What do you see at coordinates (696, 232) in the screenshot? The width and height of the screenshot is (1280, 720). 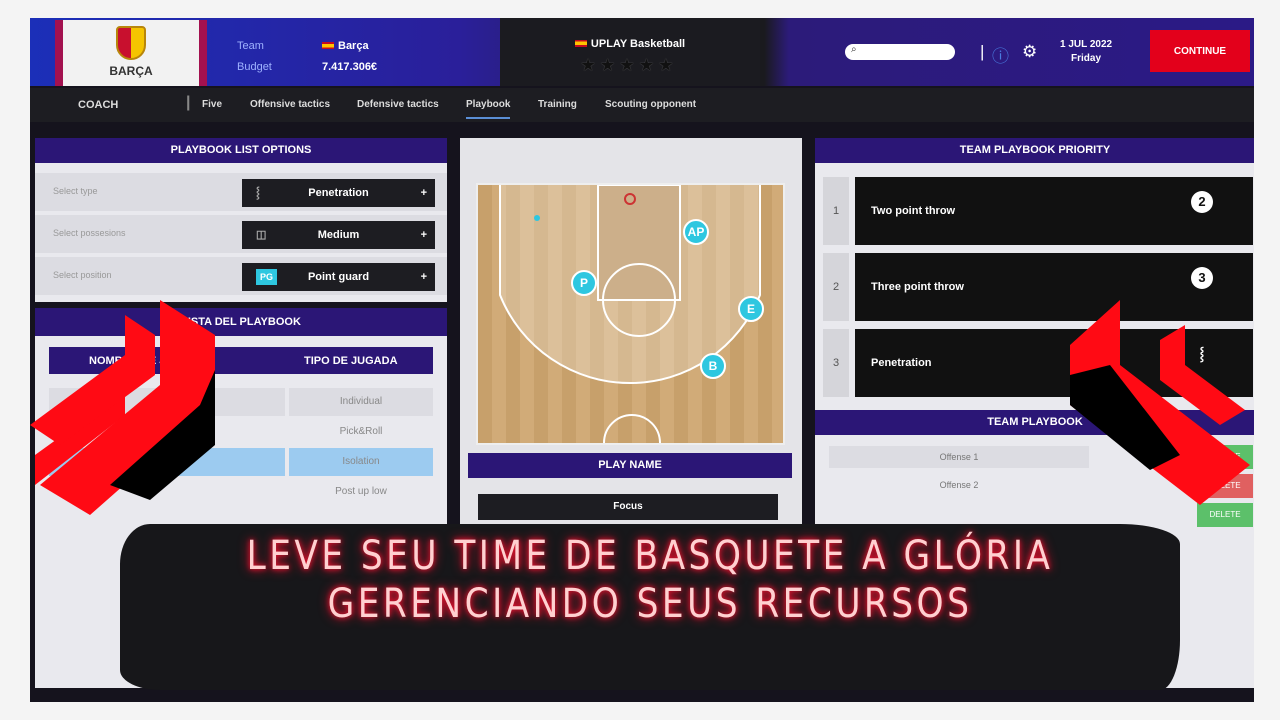 I see `player-marker: AP` at bounding box center [696, 232].